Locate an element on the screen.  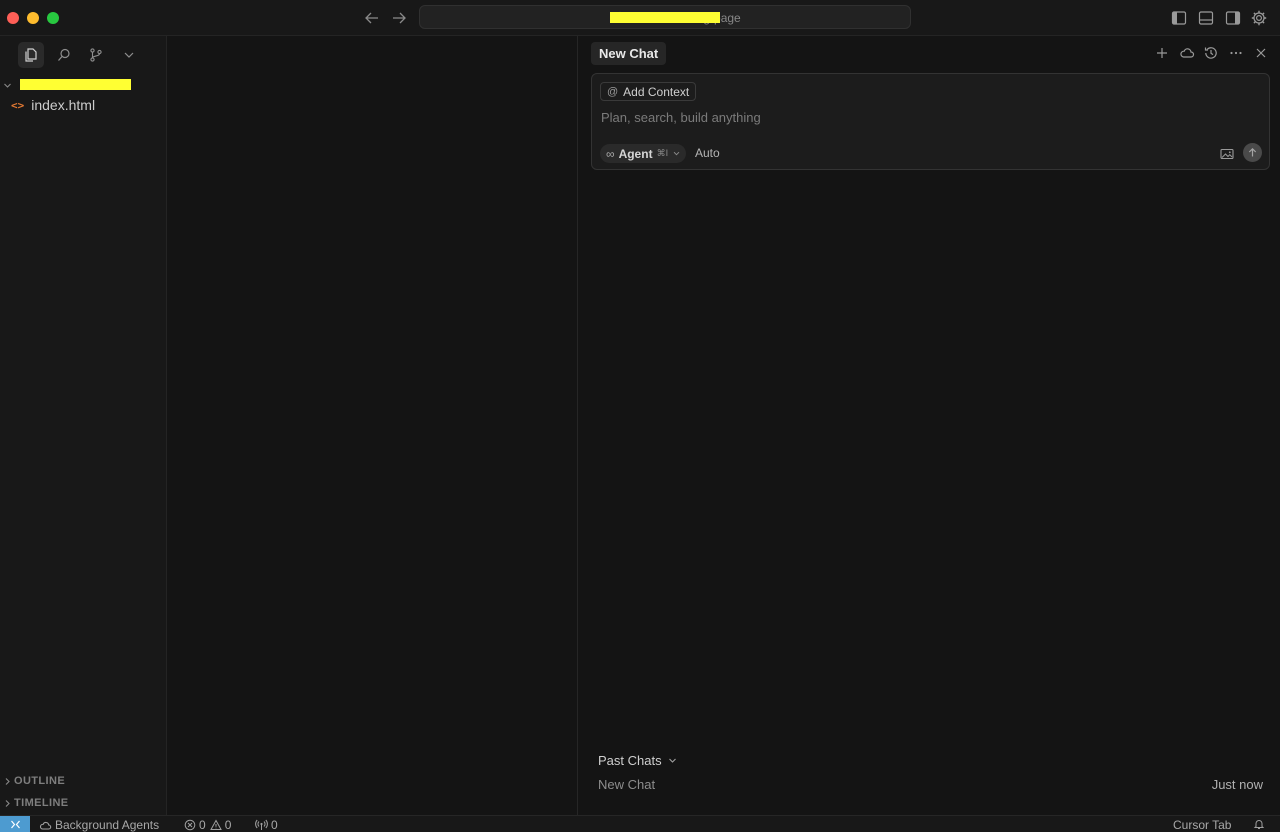
broadcast-icon is located at coordinates (261, 825).